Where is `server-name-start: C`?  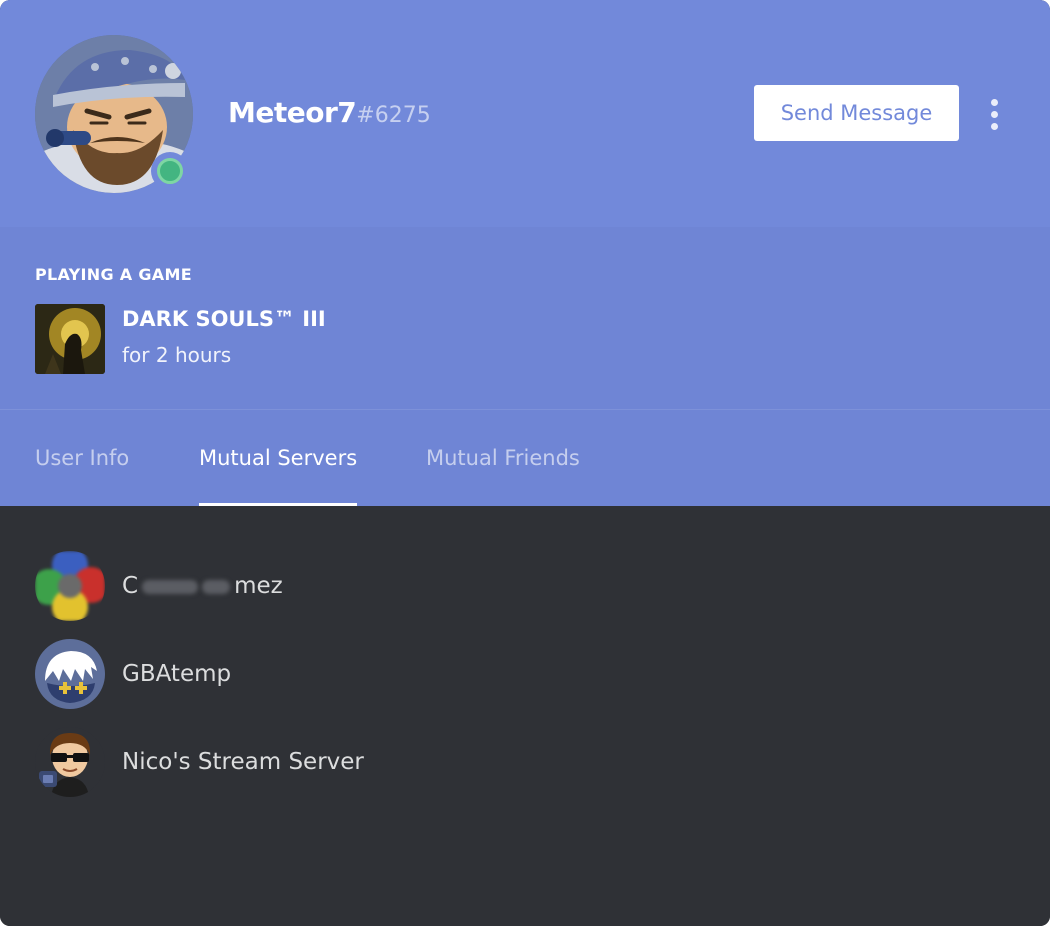
server-name-start: C is located at coordinates (130, 586).